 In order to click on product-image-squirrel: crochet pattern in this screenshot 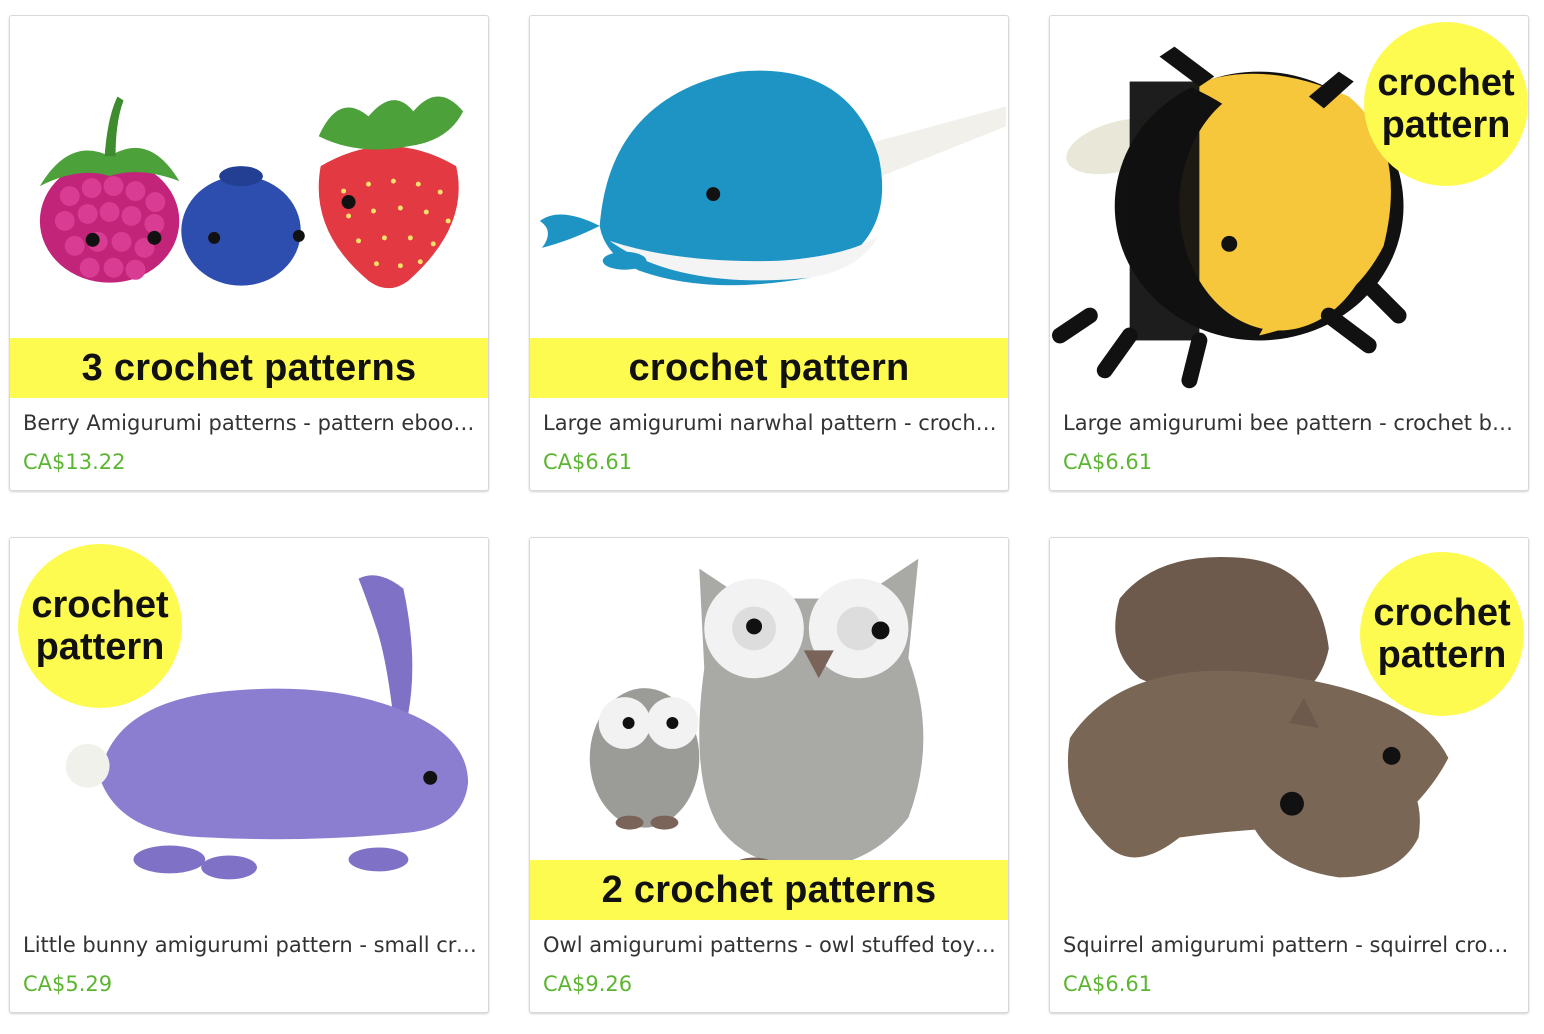, I will do `click(1289, 729)`.